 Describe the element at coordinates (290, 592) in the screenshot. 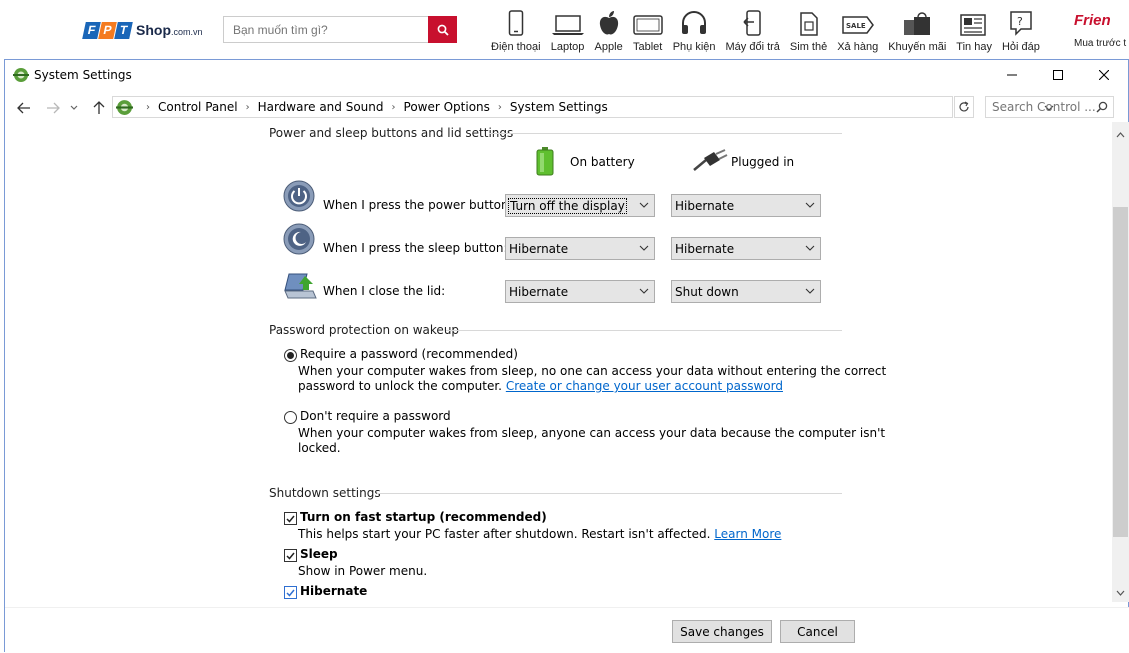

I see `hibernate-checkbox` at that location.